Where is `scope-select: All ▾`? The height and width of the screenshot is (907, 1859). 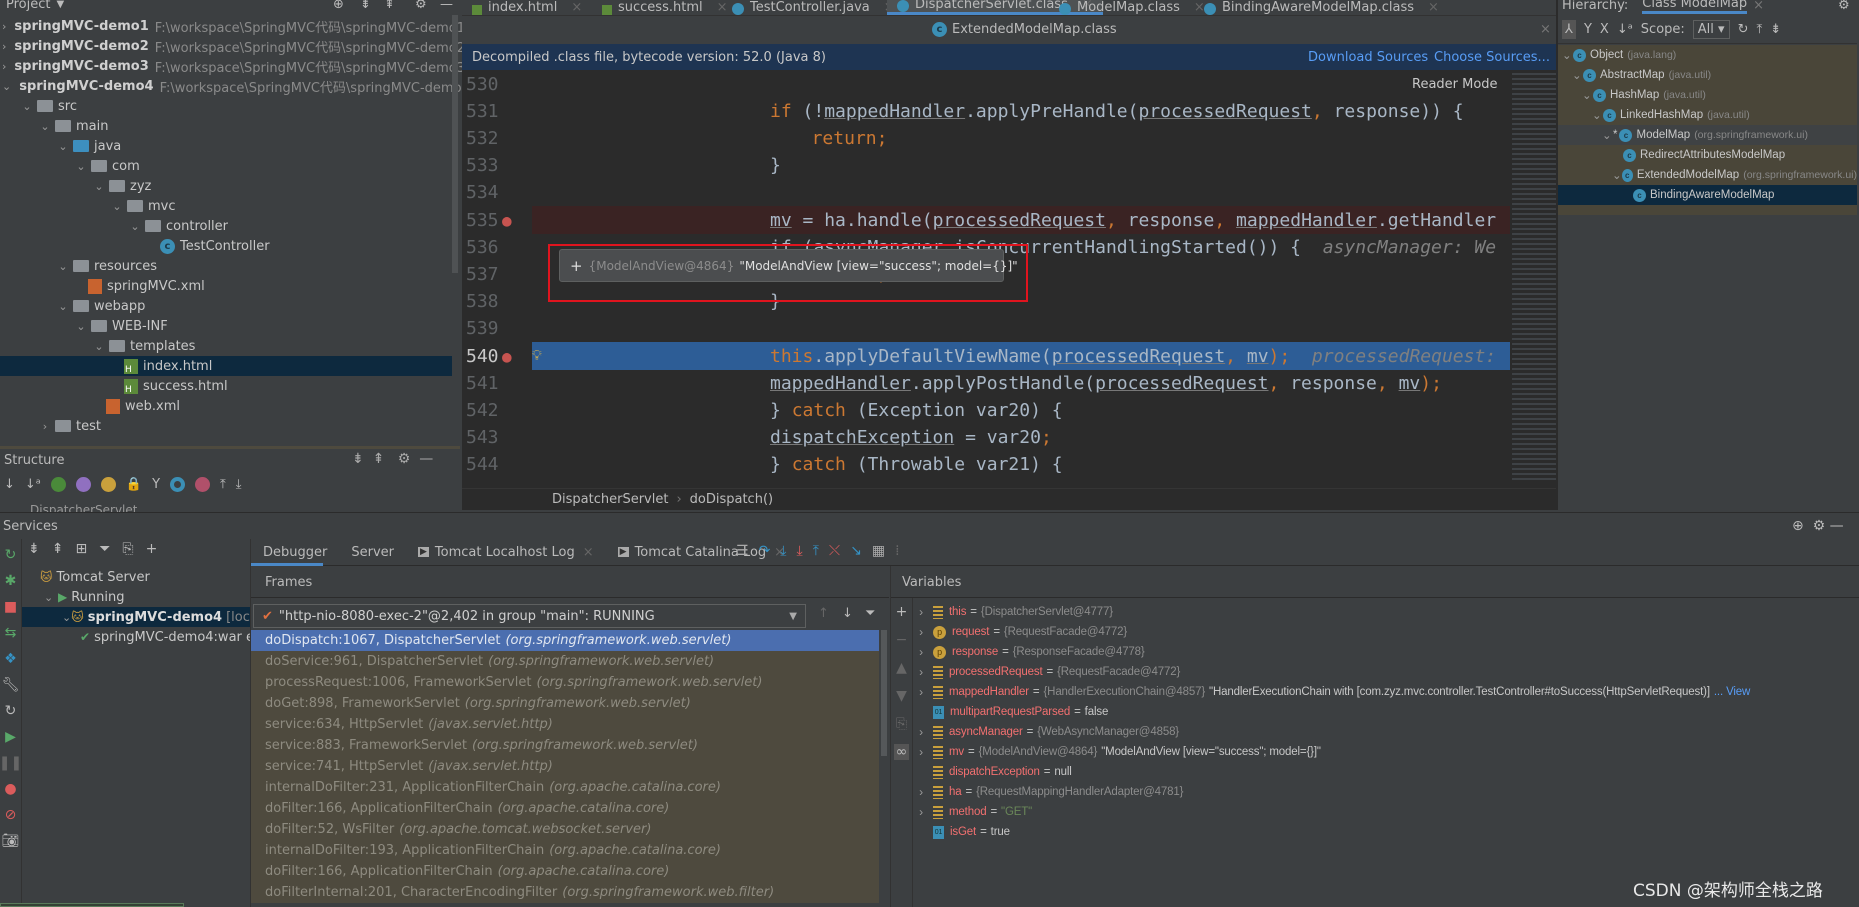 scope-select: All ▾ is located at coordinates (1711, 29).